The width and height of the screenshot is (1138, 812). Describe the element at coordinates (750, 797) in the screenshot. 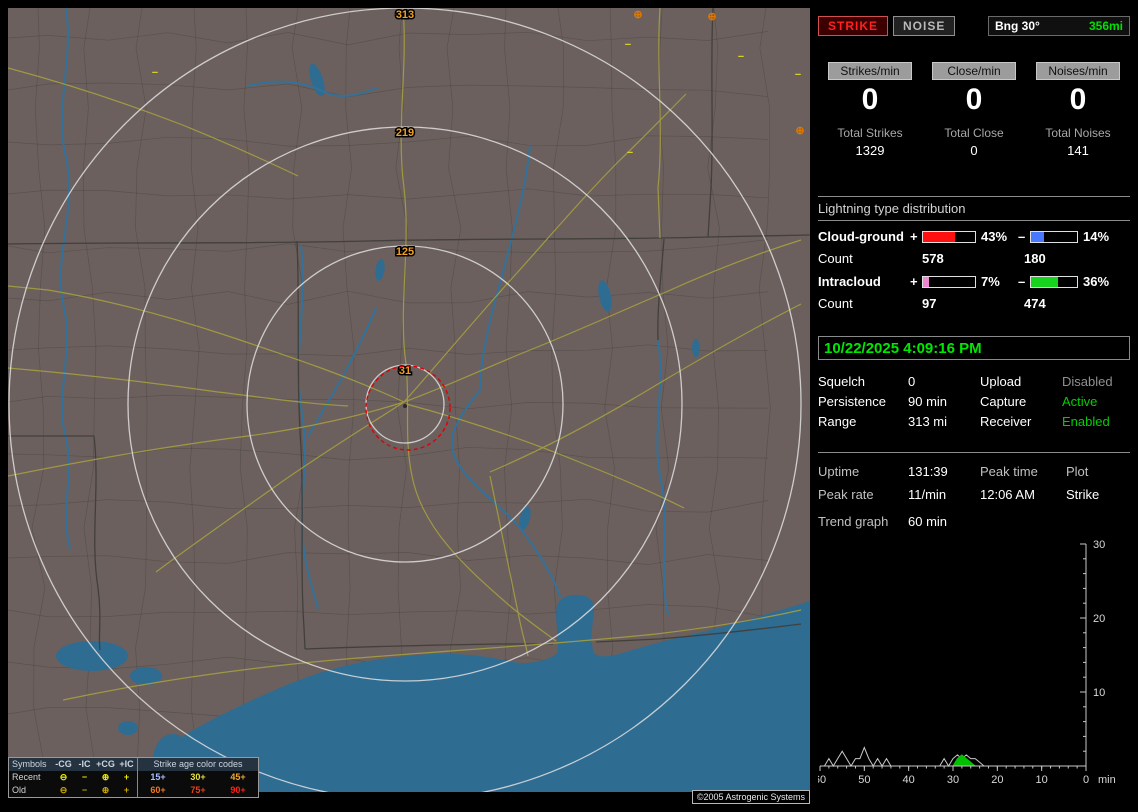

I see `copyright-notice: ©2005 Astrogenic Systems` at that location.